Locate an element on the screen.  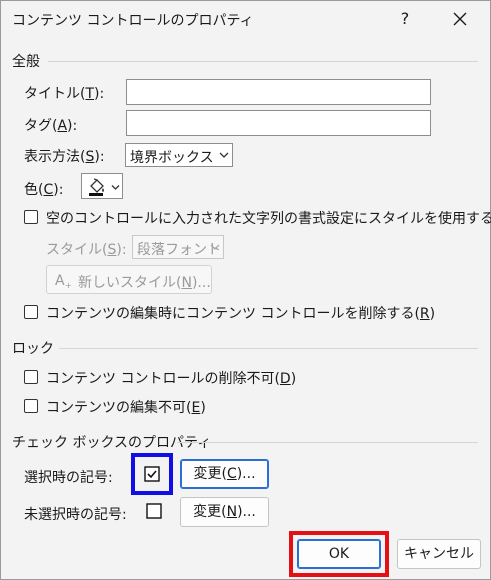
cannot-delete-checkbox is located at coordinates (31, 377).